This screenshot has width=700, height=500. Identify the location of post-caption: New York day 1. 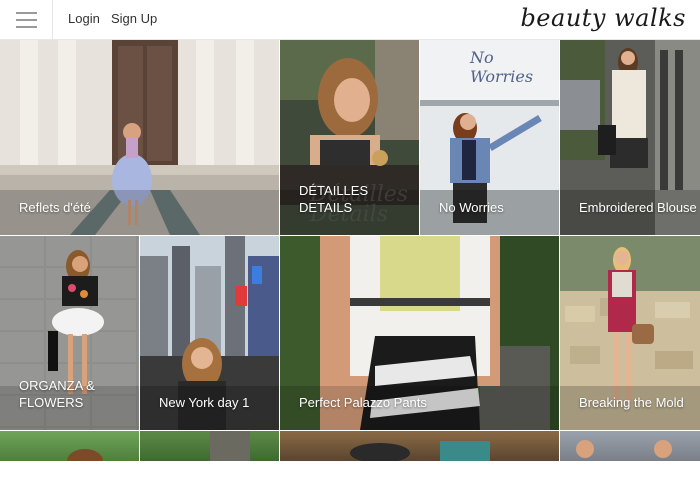
(219, 402).